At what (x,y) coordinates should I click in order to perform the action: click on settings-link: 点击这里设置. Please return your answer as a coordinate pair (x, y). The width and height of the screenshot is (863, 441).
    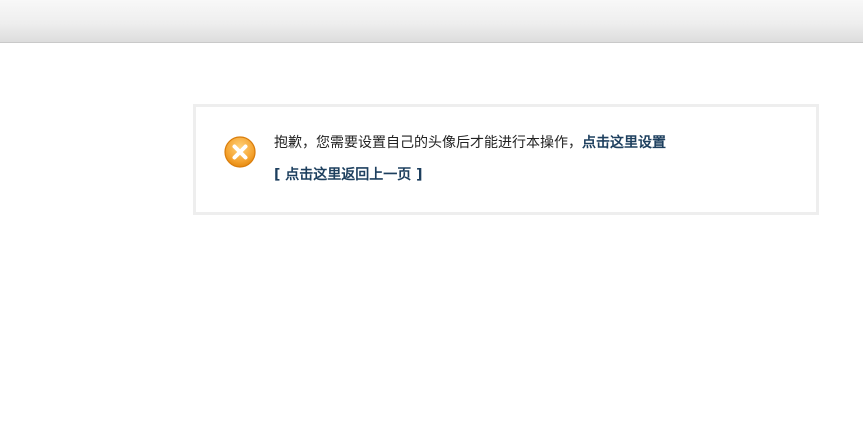
    Looking at the image, I should click on (624, 143).